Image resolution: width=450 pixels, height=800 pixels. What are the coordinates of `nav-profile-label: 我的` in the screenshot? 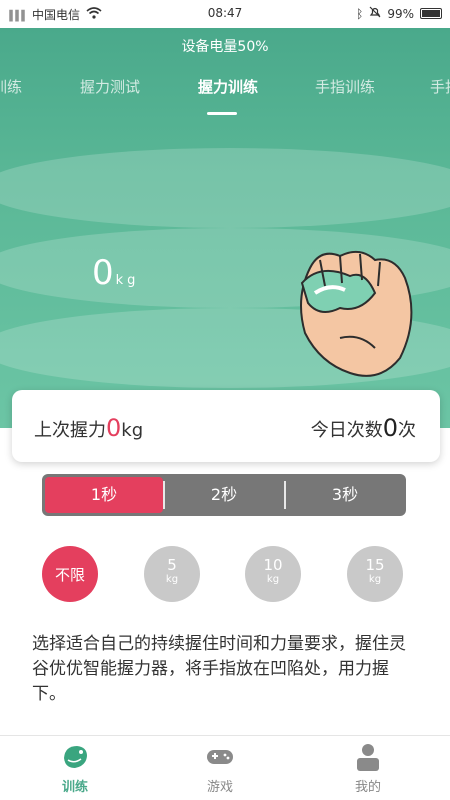 It's located at (367, 787).